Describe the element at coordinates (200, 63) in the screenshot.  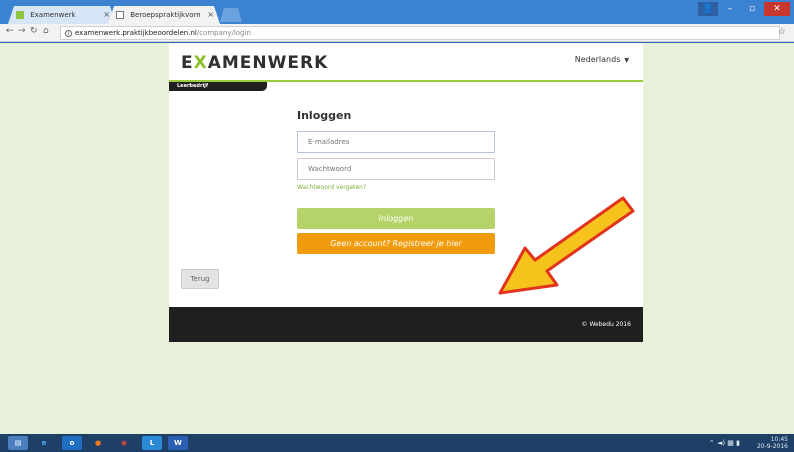
I see `logo-x: X` at that location.